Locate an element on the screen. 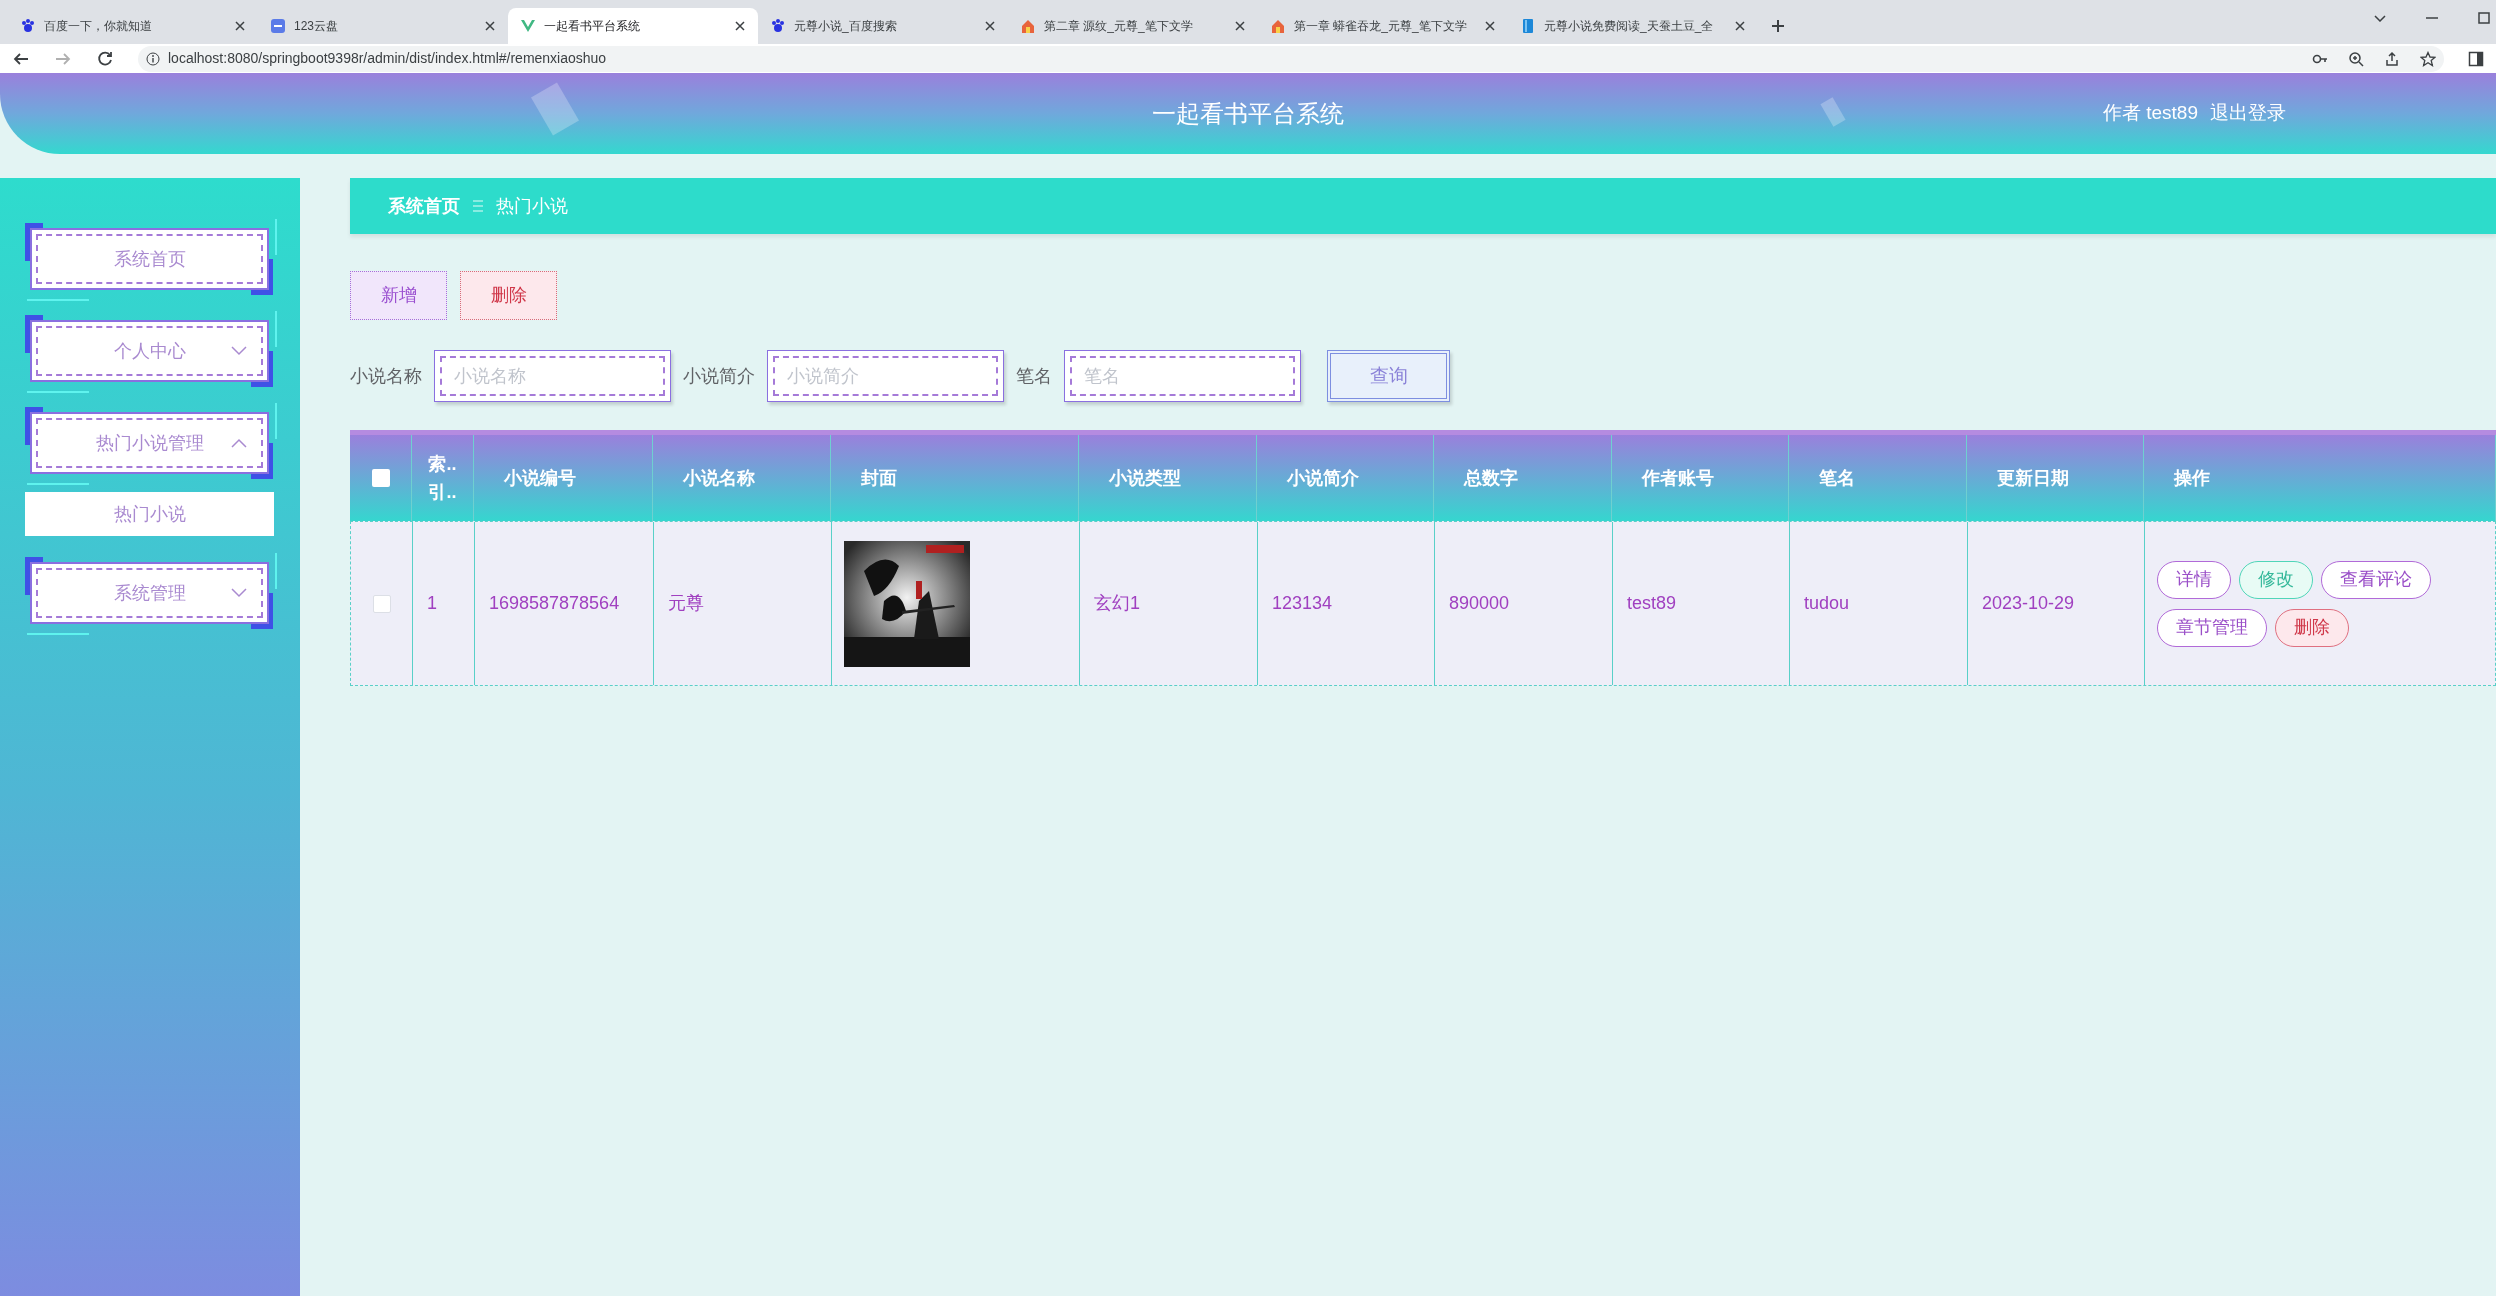 This screenshot has height=1296, width=2496. info-icon is located at coordinates (153, 58).